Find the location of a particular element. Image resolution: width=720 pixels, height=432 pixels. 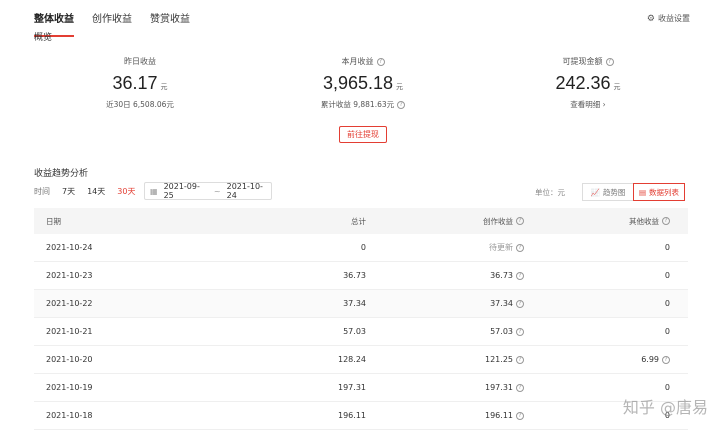

table-row: 2021-10-21 57.03 57.03? 0 is located at coordinates (361, 332).